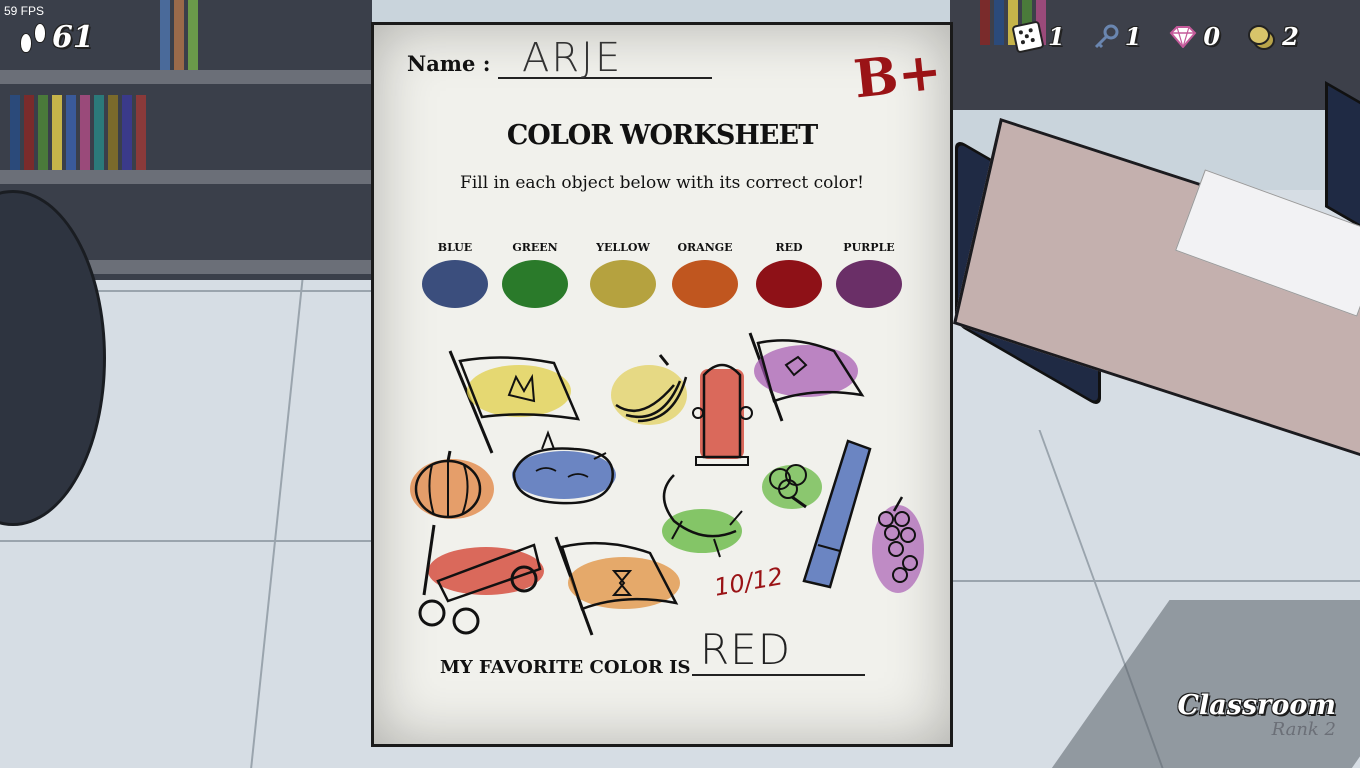 This screenshot has width=1360, height=768. What do you see at coordinates (705, 247) in the screenshot?
I see `swatch-label: ORANGE` at bounding box center [705, 247].